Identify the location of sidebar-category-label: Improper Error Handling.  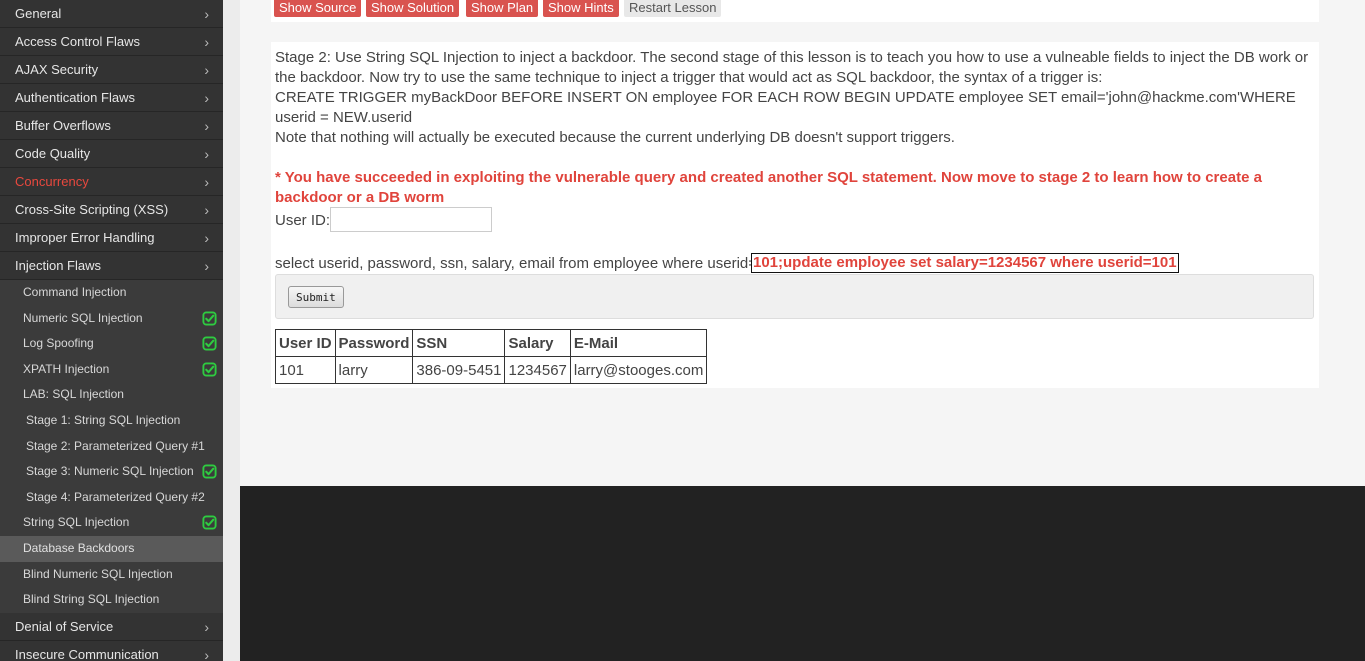
(85, 237).